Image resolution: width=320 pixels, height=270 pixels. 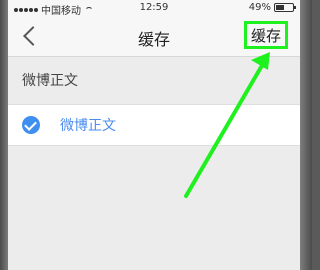 What do you see at coordinates (272, 7) in the screenshot?
I see `status-right: 49%` at bounding box center [272, 7].